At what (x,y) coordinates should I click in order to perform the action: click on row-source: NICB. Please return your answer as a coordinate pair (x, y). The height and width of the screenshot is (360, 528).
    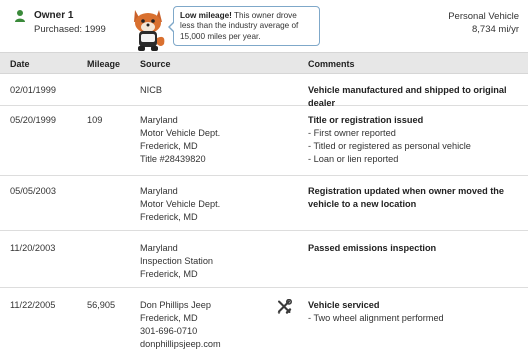
    Looking at the image, I should click on (151, 90).